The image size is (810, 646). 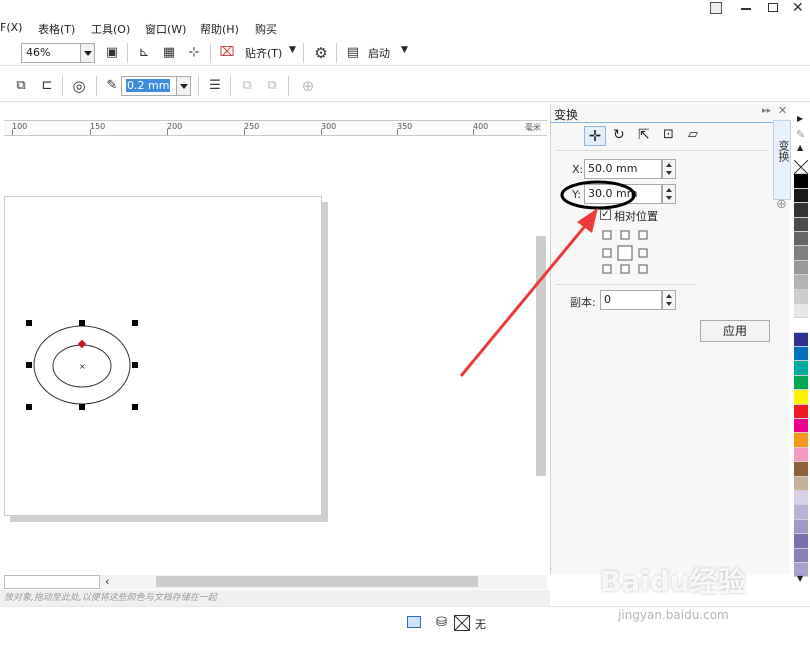 I want to click on ruler-label: 300, so click(x=329, y=126).